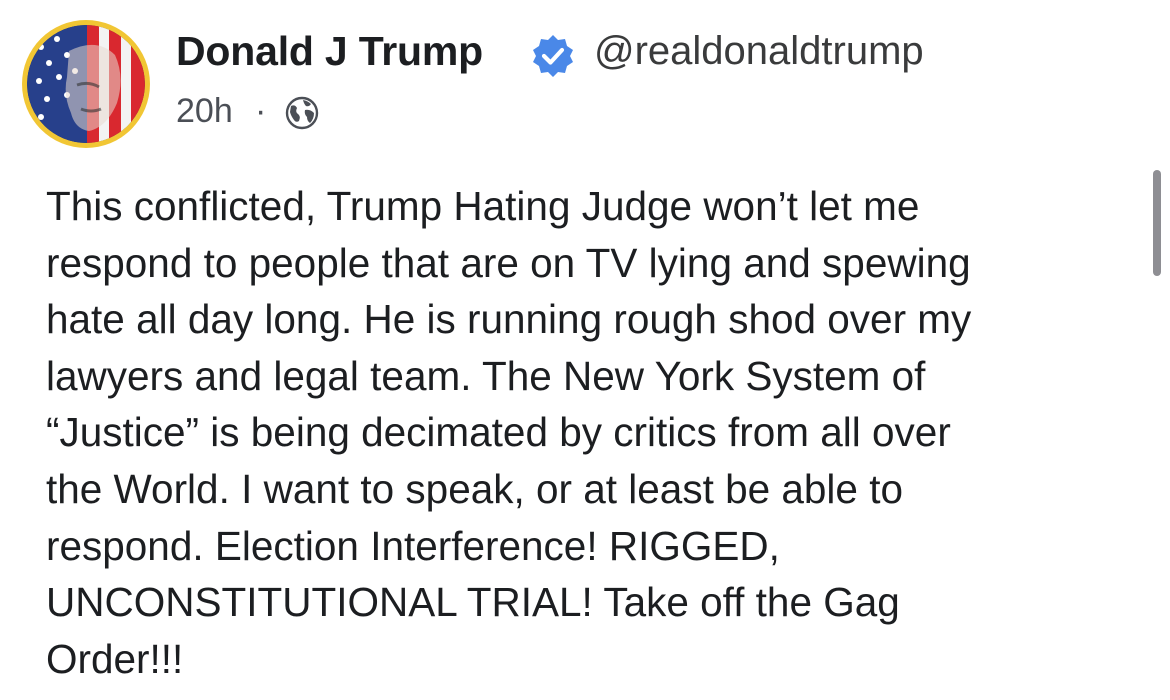 Image resolution: width=1170 pixels, height=700 pixels. Describe the element at coordinates (473, 602) in the screenshot. I see `post-body-line: UNCONSTITUTIONAL TRIAL! Take off the Gag` at that location.